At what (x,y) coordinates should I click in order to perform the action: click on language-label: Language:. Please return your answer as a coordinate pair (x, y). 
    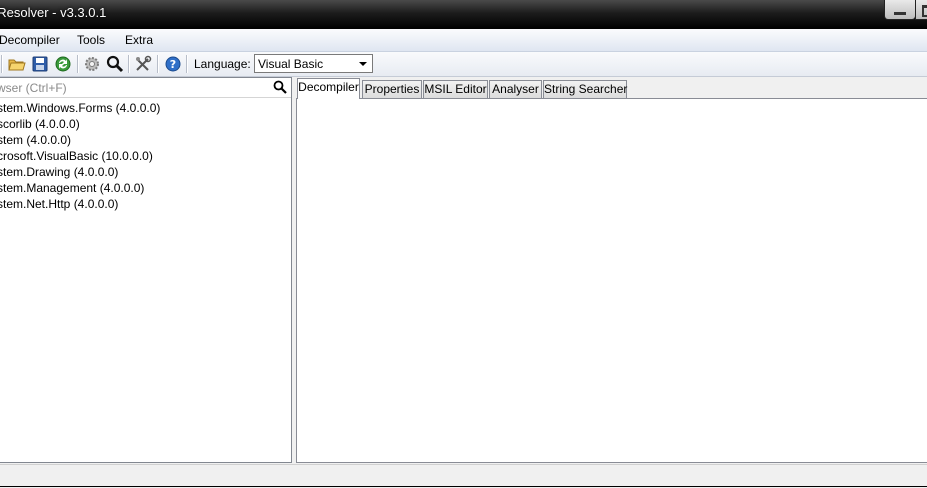
    Looking at the image, I should click on (222, 64).